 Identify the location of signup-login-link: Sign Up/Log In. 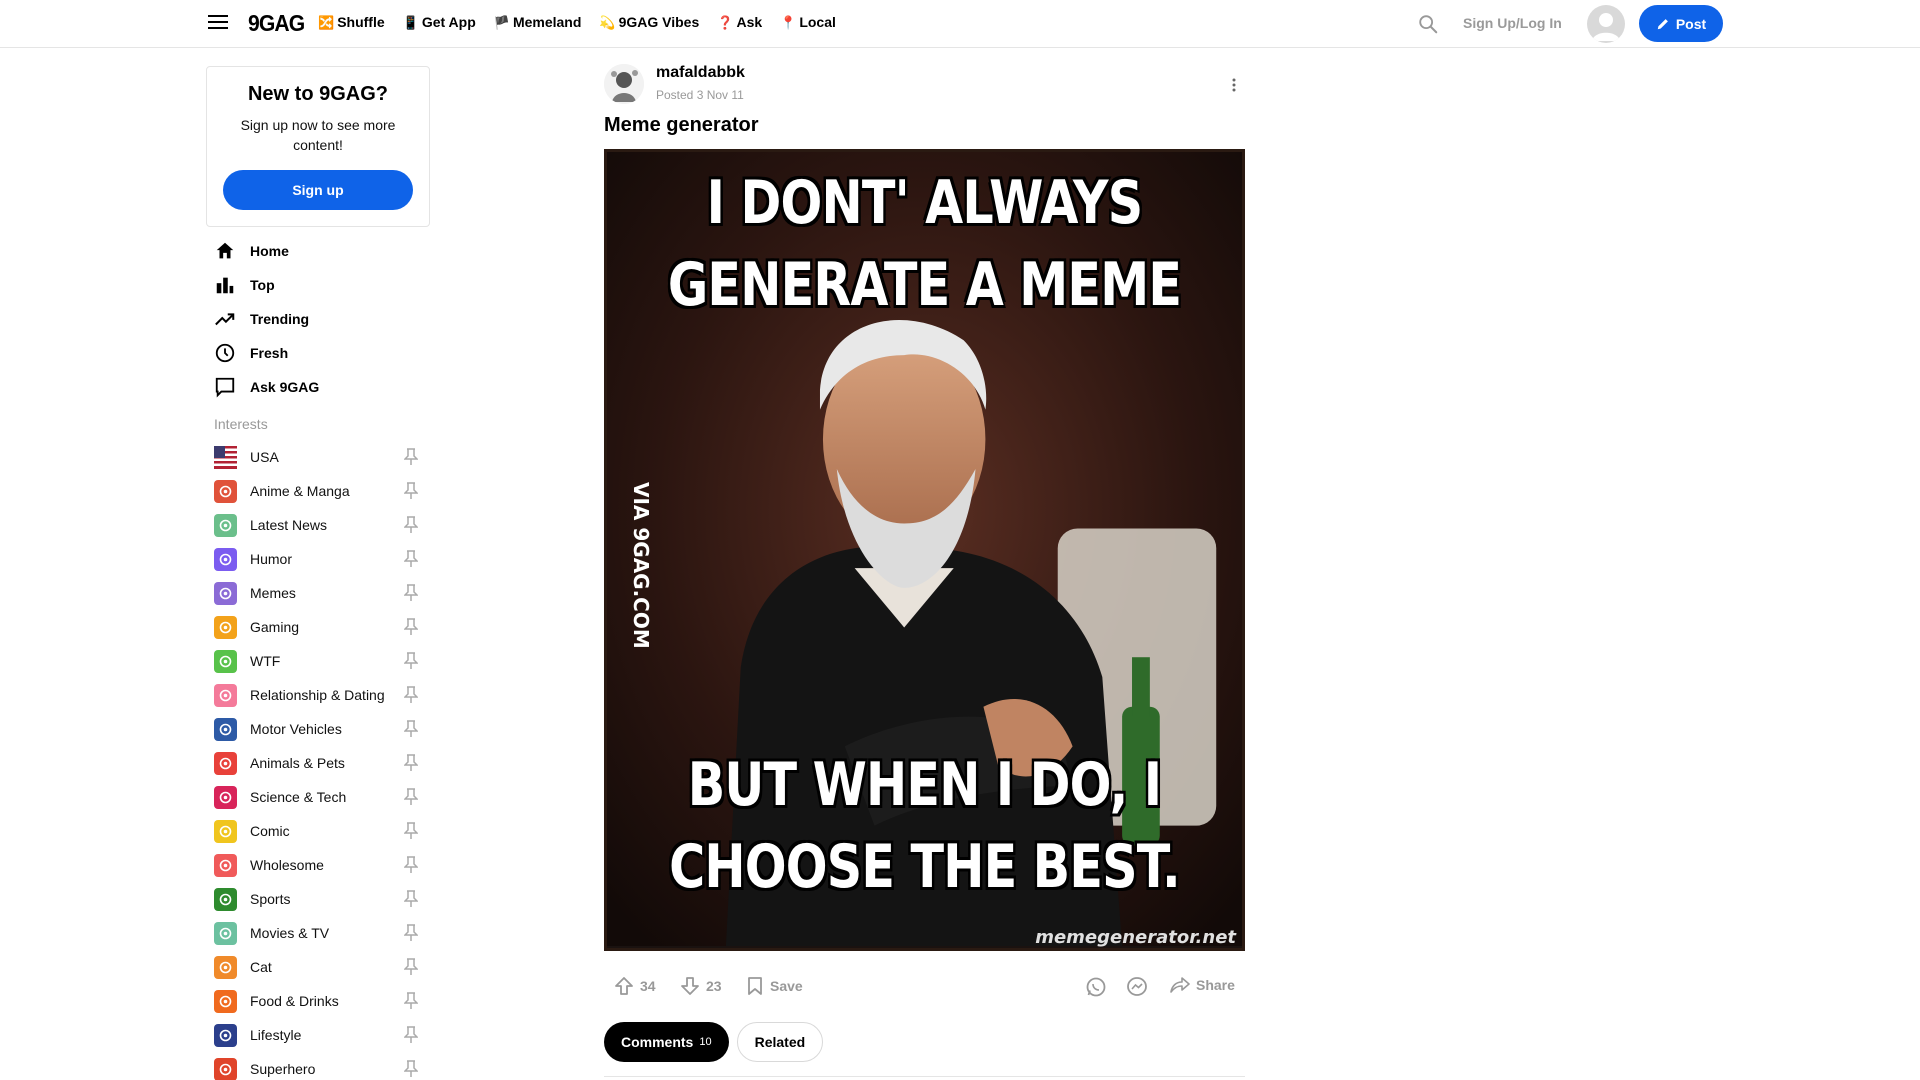
(1512, 23).